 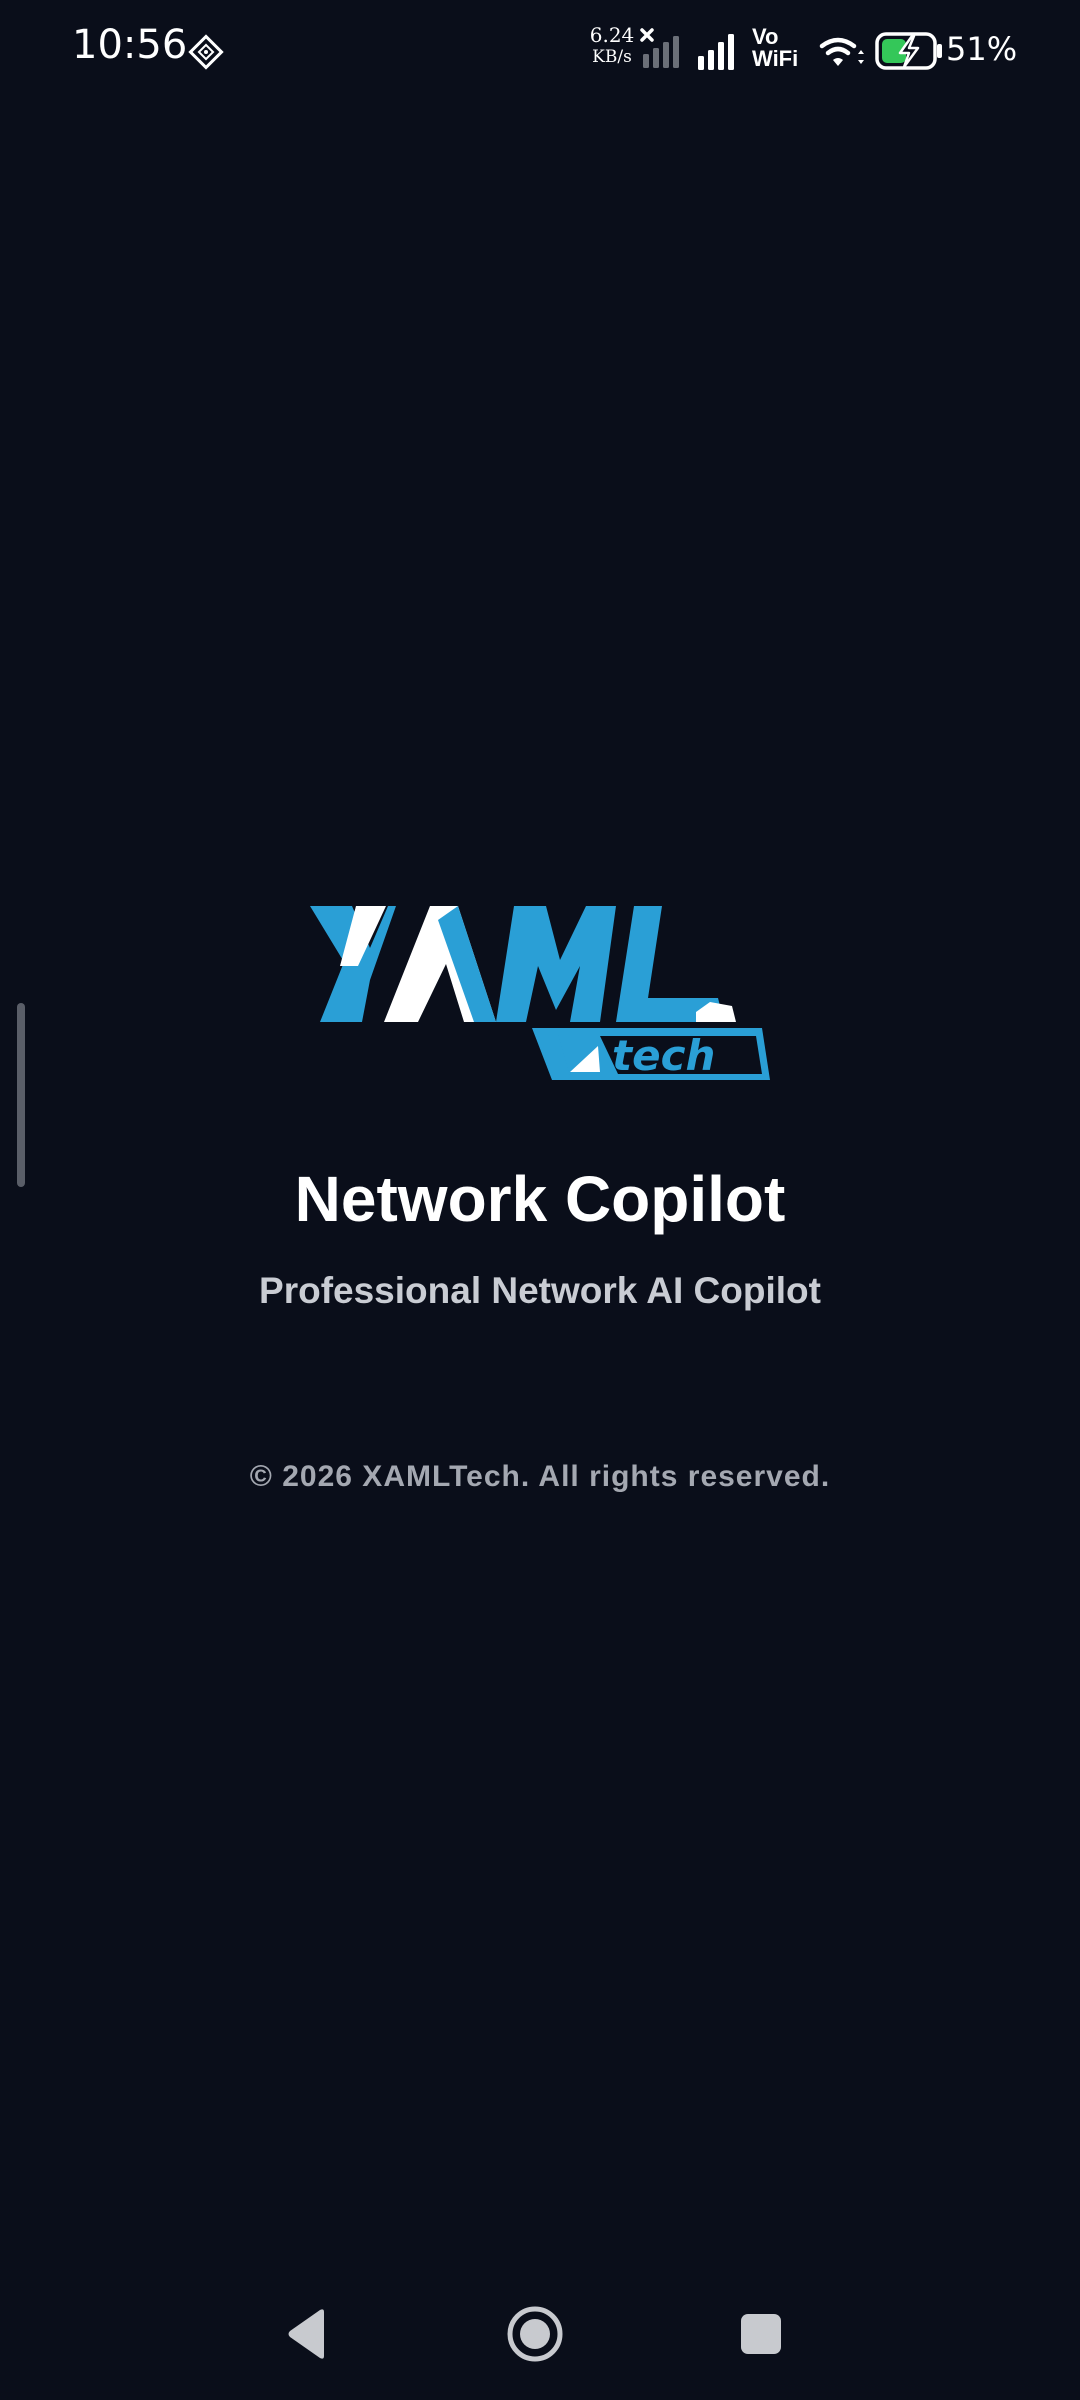 I want to click on edge-gesture-handle, so click(x=21, y=1095).